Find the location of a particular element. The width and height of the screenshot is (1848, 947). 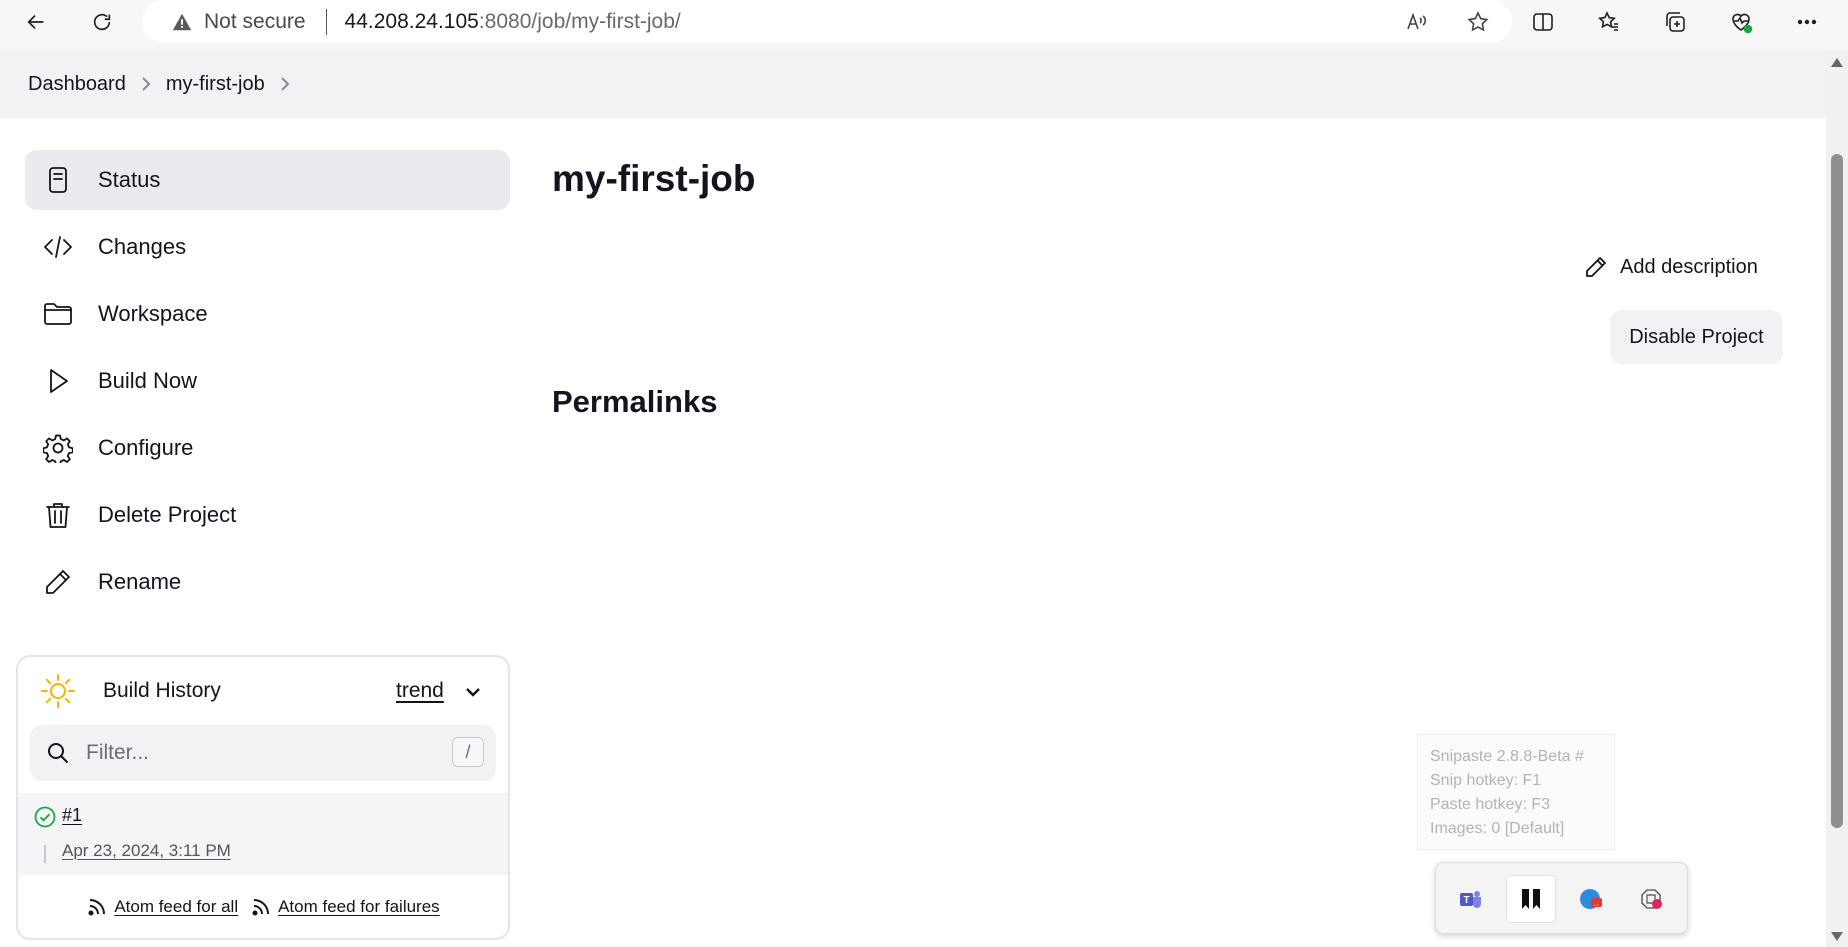

sidebar-item-status: Status is located at coordinates (267, 180).